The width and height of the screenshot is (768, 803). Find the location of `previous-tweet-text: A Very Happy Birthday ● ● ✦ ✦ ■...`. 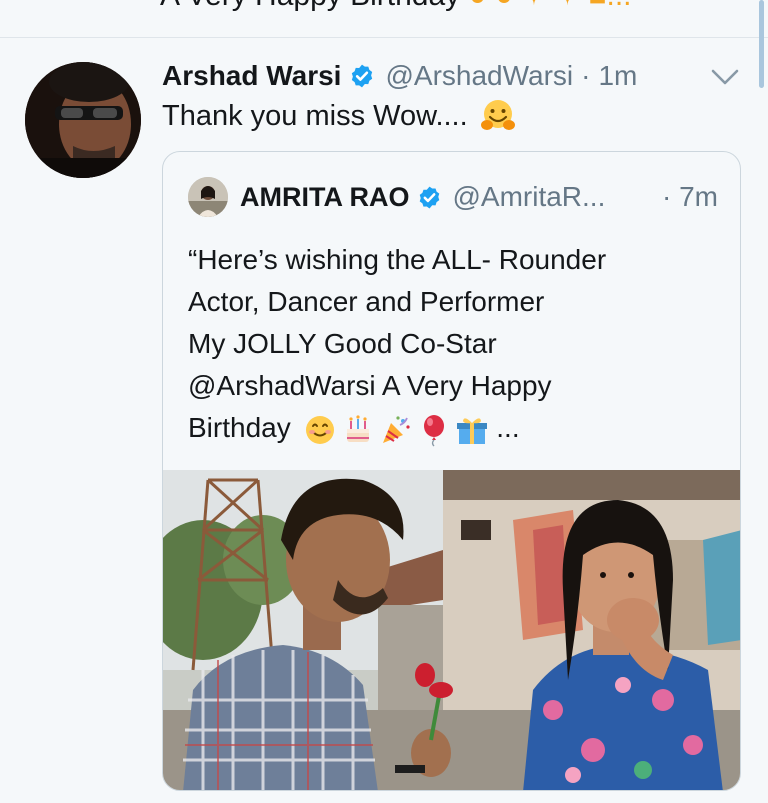

previous-tweet-text: A Very Happy Birthday ● ● ✦ ✦ ■... is located at coordinates (396, 6).